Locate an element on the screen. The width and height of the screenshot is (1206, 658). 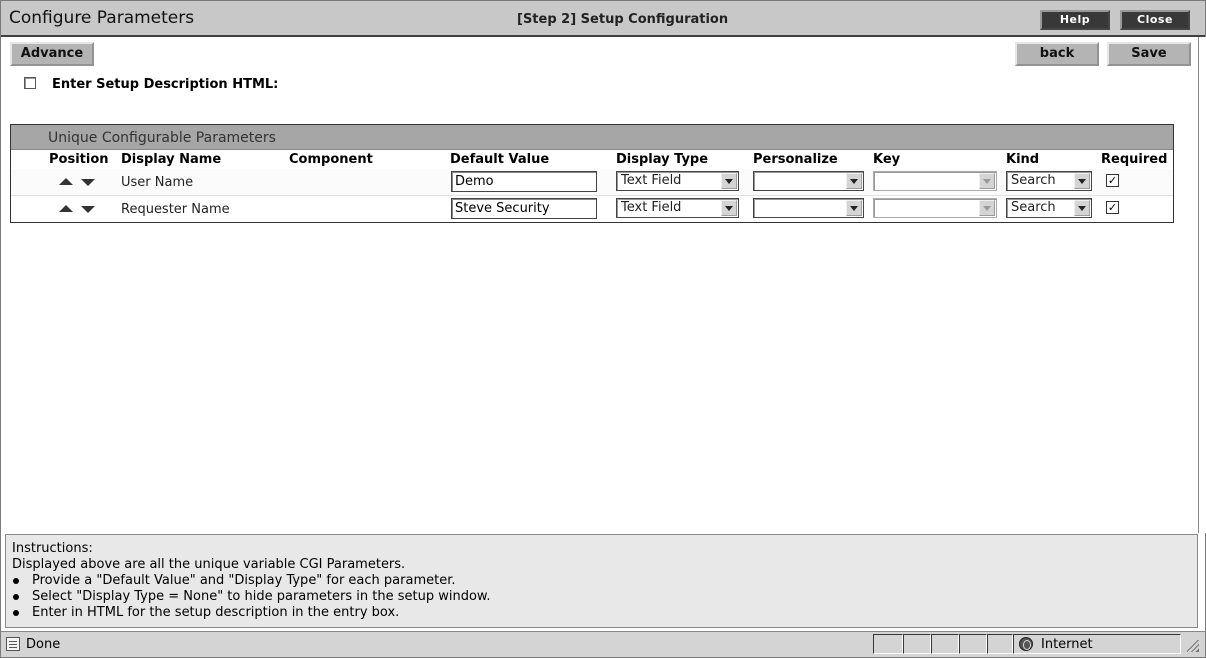
setup-description-label: Enter Setup Description HTML: is located at coordinates (165, 84).